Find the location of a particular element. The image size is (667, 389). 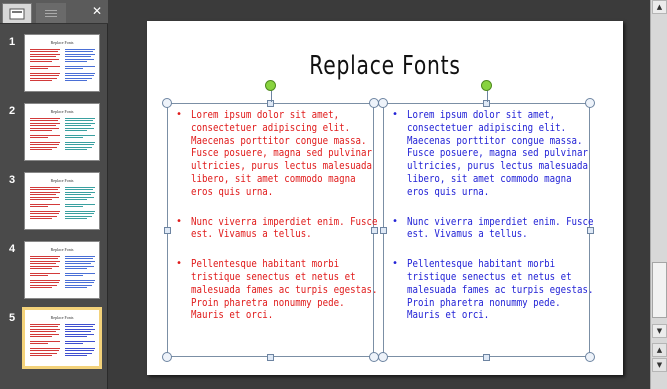

slide-thumbnail-row: 3 Replace Fonts is located at coordinates (54, 203).